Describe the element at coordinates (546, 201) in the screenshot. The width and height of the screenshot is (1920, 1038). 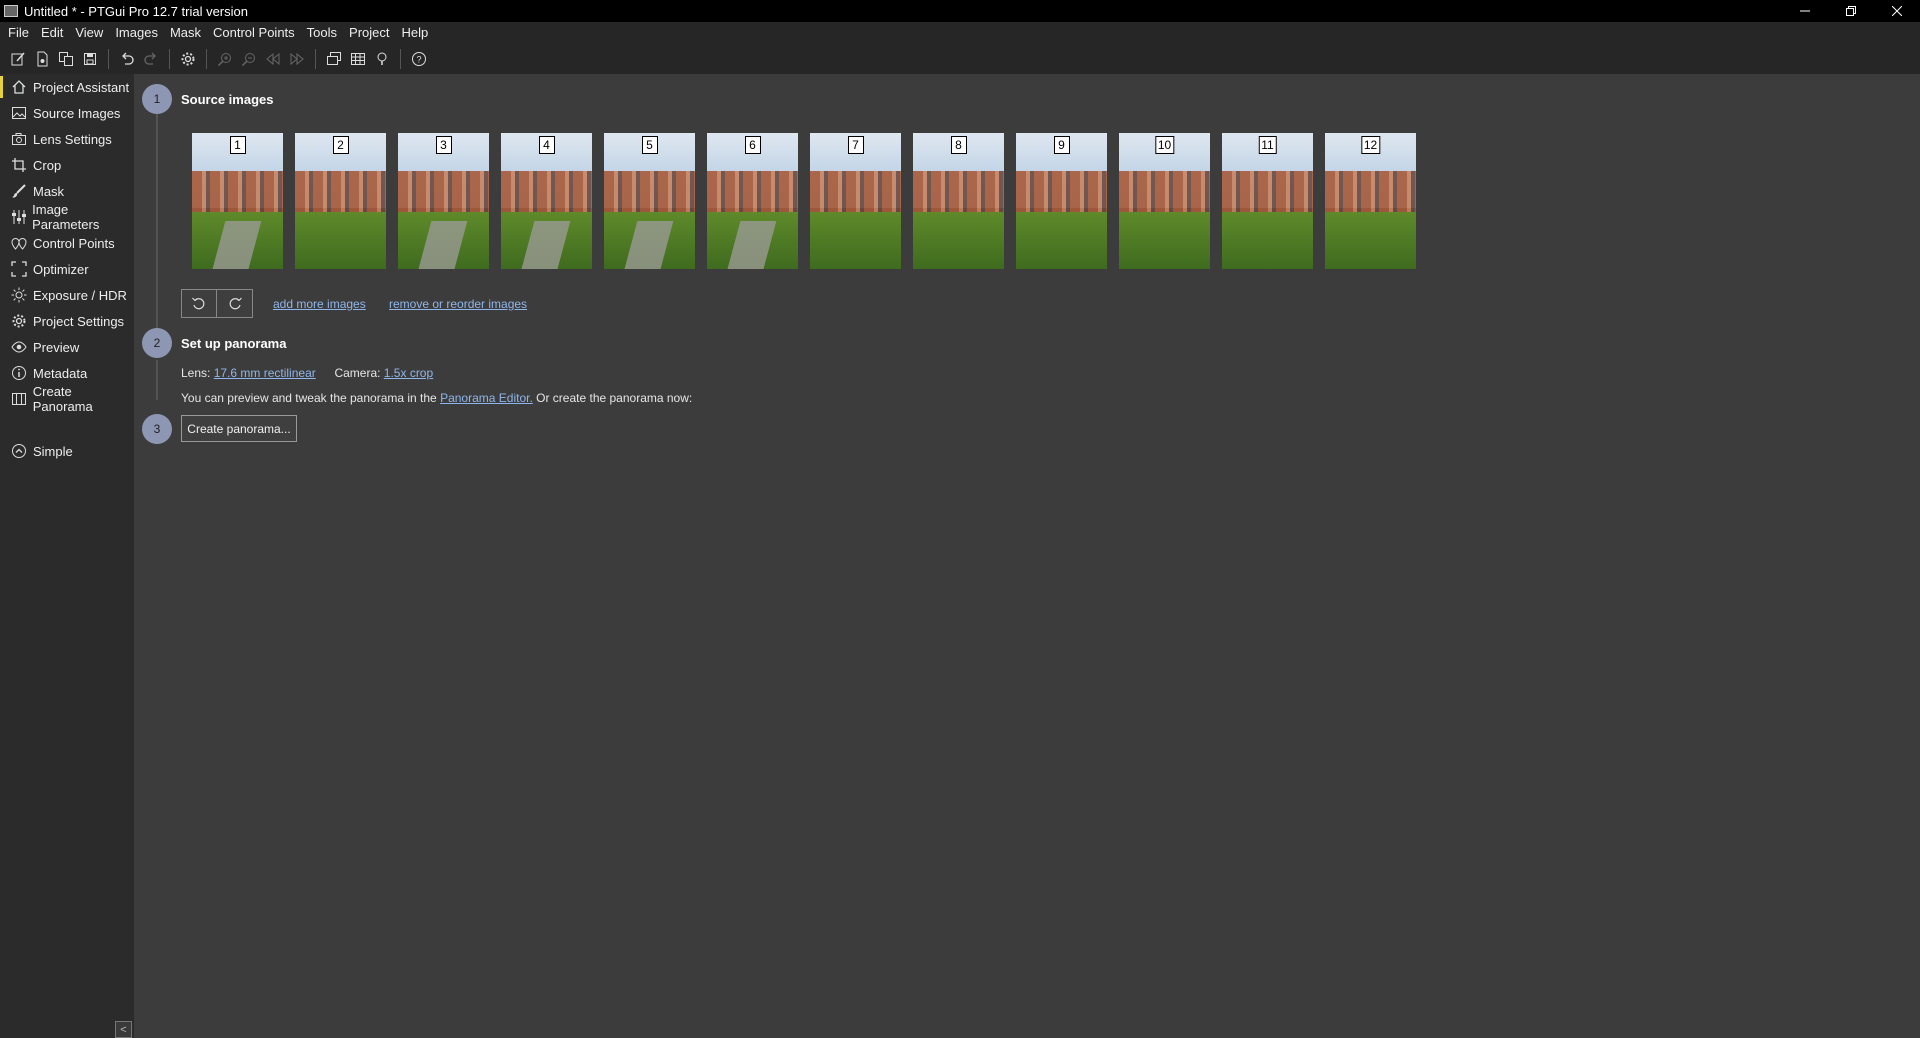
I see `source-image-thumbnail: 4` at that location.